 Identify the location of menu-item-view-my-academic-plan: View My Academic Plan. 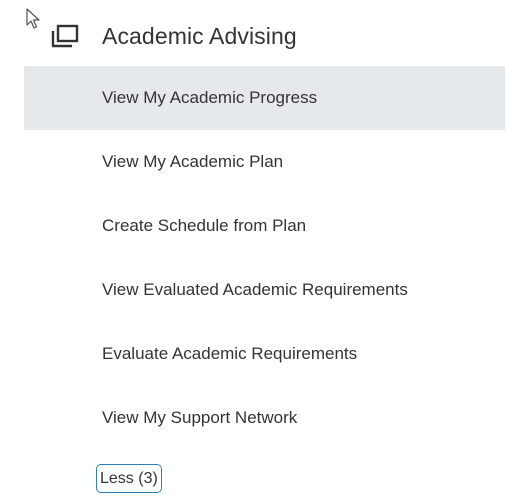
(264, 162).